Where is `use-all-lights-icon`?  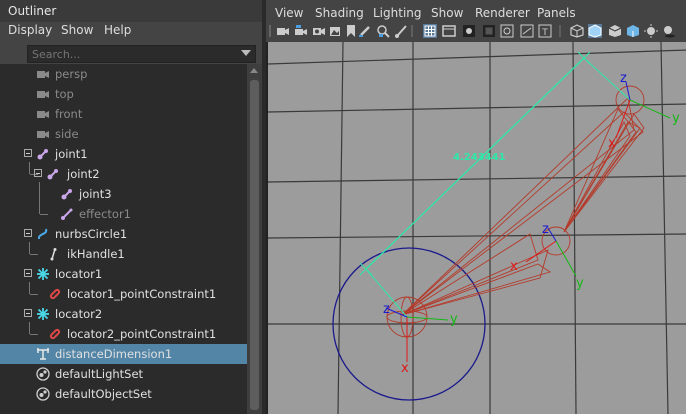 use-all-lights-icon is located at coordinates (651, 31).